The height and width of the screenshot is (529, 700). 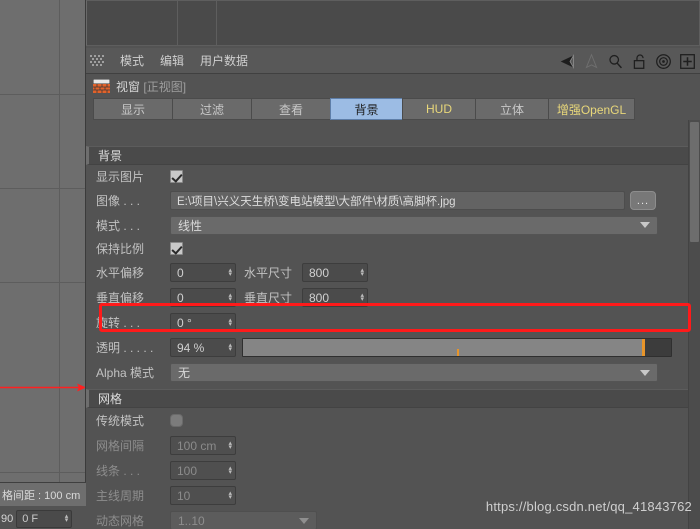 What do you see at coordinates (216, 23) in the screenshot?
I see `panel-divider` at bounding box center [216, 23].